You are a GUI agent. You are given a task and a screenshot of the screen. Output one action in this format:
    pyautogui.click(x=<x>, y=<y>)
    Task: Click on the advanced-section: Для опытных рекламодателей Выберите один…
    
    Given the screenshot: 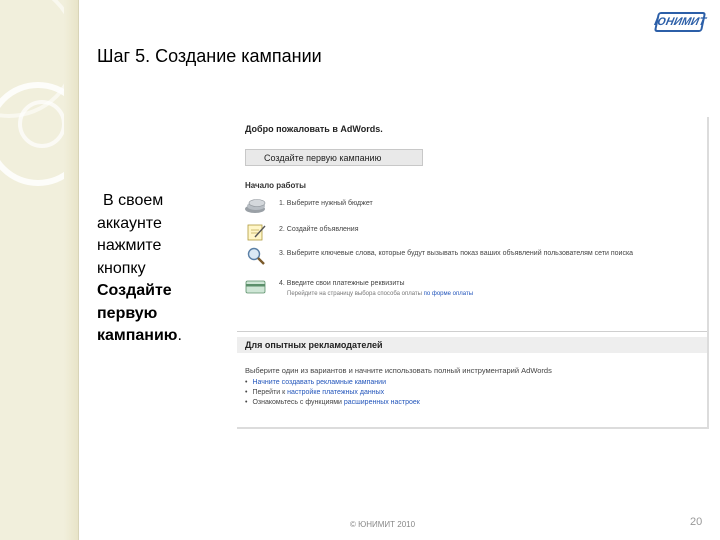 What is the action you would take?
    pyautogui.click(x=472, y=379)
    